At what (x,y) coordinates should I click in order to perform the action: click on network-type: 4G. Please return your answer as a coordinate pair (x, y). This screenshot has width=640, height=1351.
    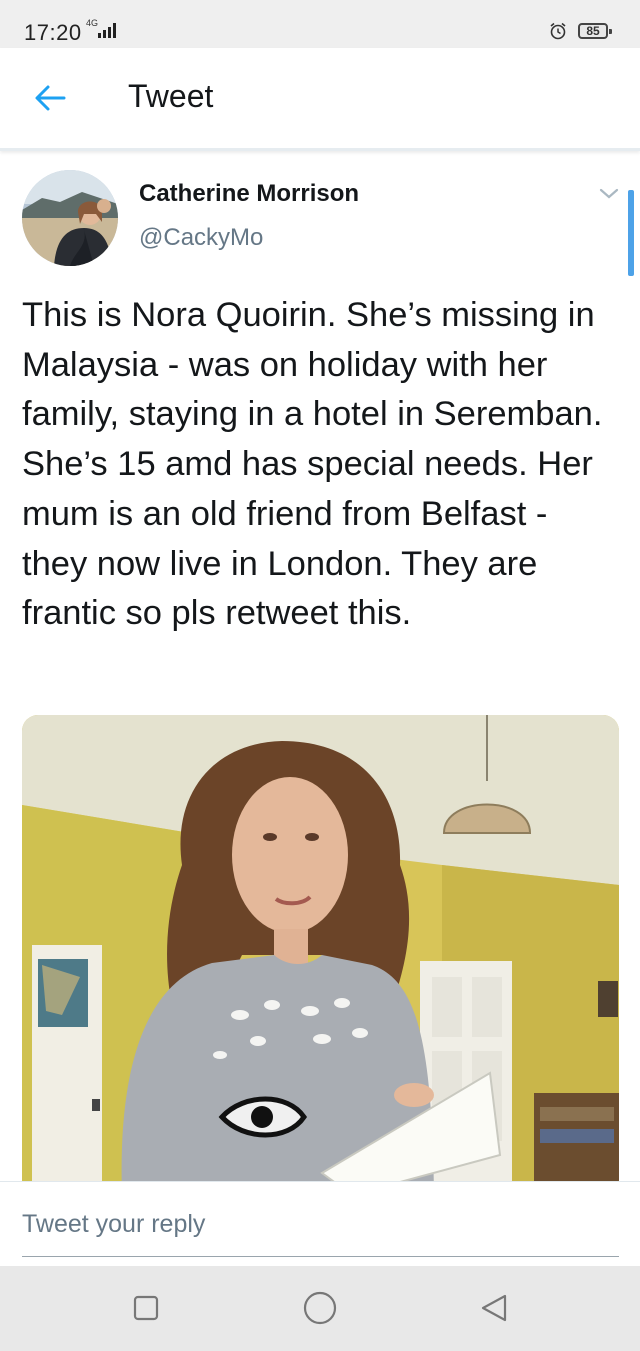
    Looking at the image, I should click on (92, 23).